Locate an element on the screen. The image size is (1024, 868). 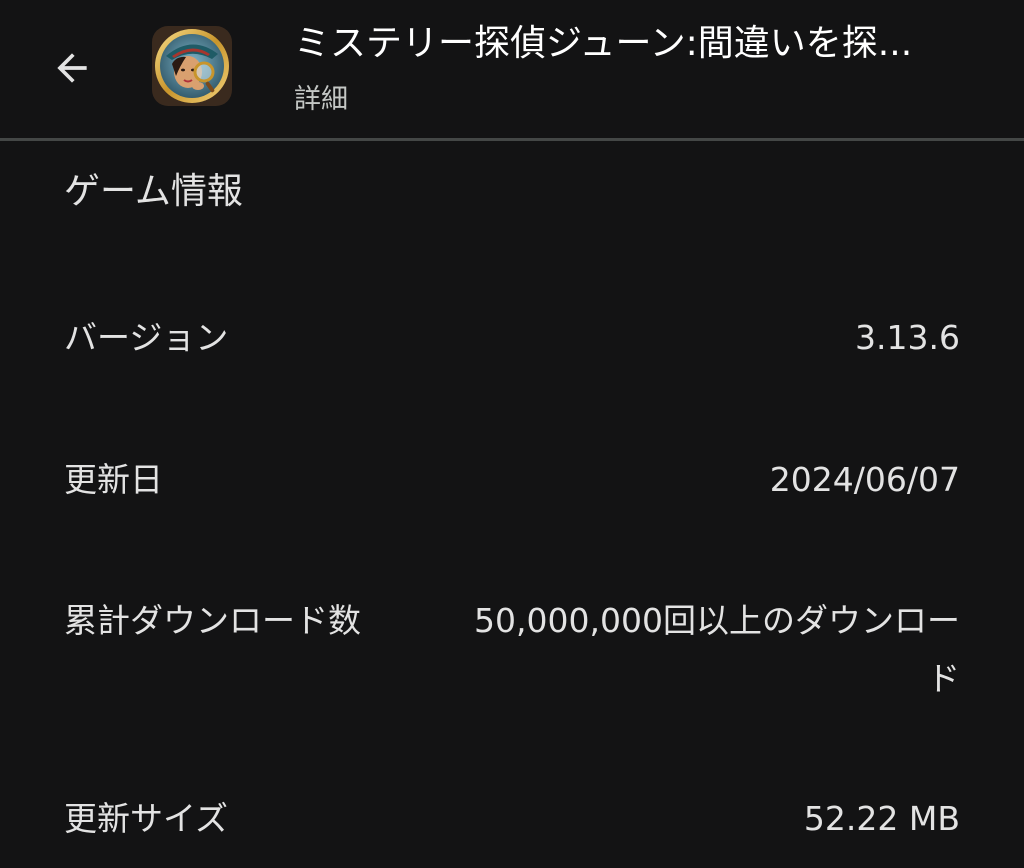
app-icon is located at coordinates (192, 66).